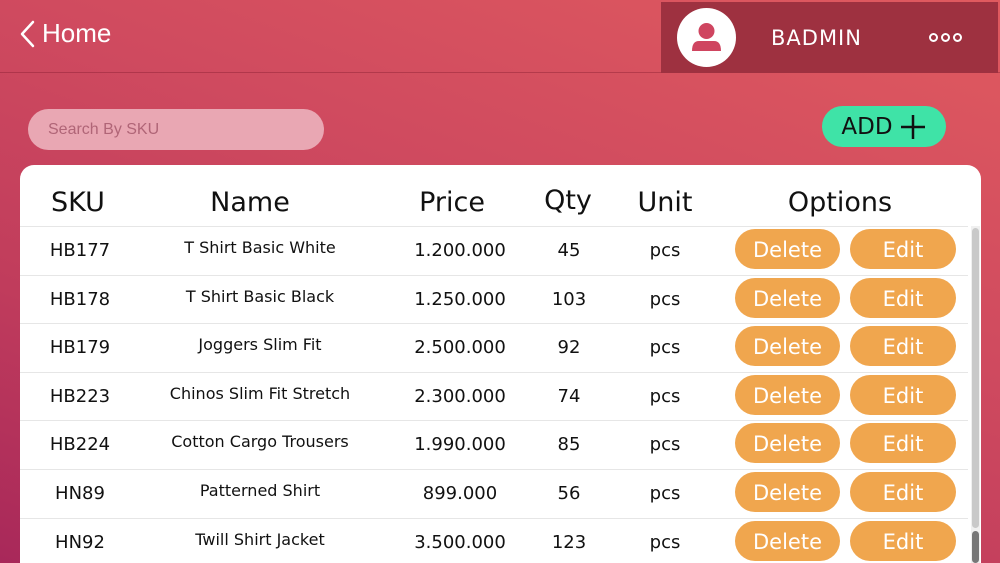  I want to click on cell-sku: HN92, so click(80, 542).